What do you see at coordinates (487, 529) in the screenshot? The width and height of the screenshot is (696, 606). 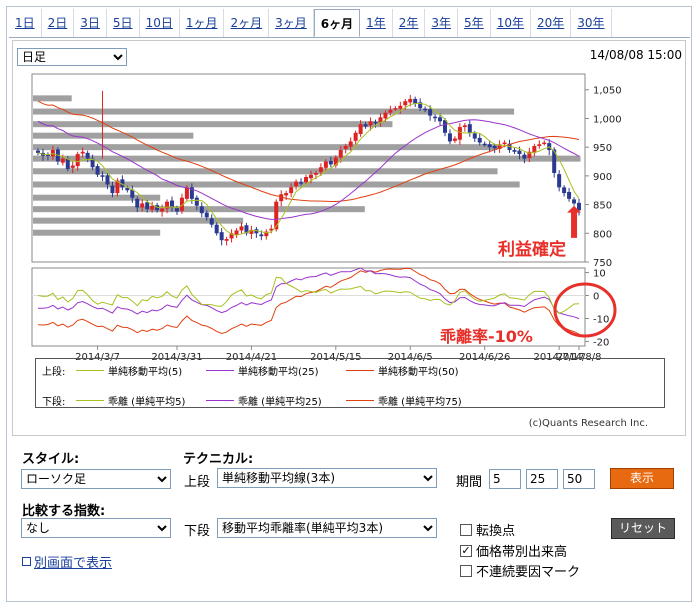 I see `checkbox-turning-point: 転換点` at bounding box center [487, 529].